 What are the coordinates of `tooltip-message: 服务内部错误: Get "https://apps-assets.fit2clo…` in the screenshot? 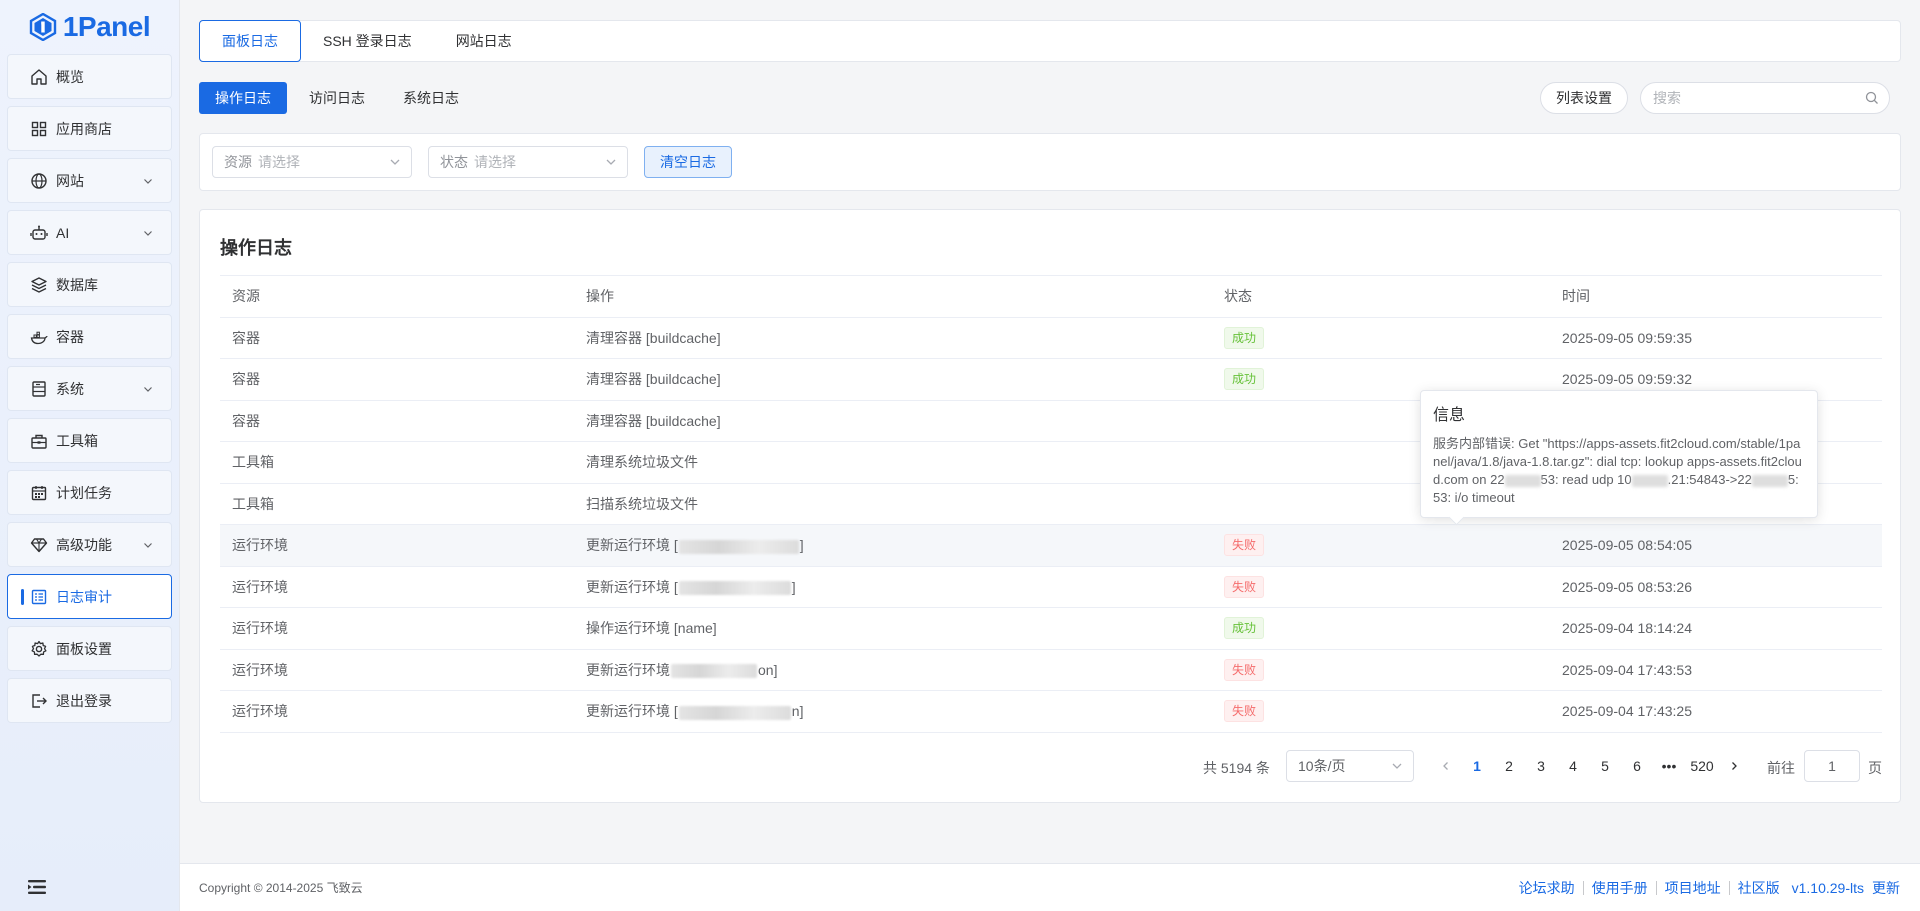 It's located at (1619, 471).